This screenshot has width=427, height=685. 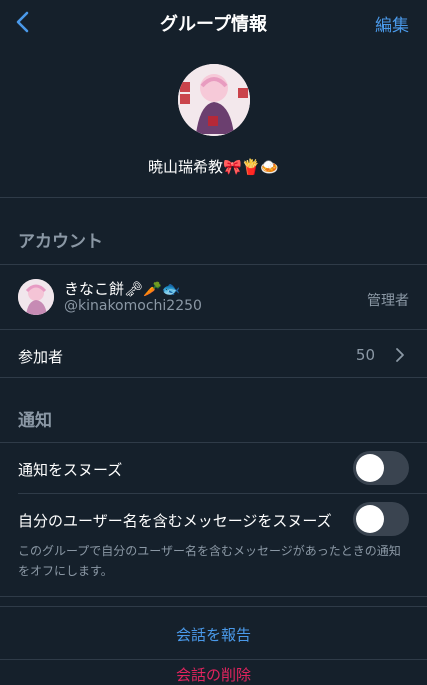 I want to click on edit-button: 編集, so click(x=392, y=23).